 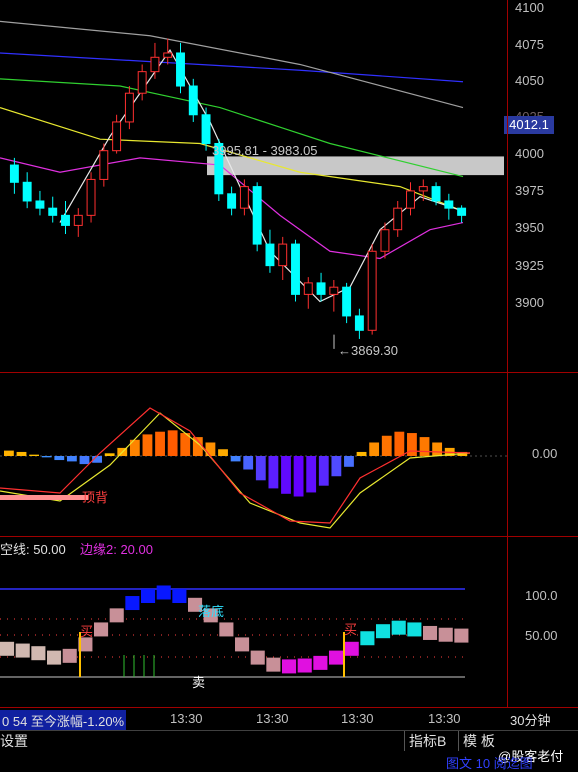 What do you see at coordinates (541, 635) in the screenshot?
I see `level-50-tick: 50.00` at bounding box center [541, 635].